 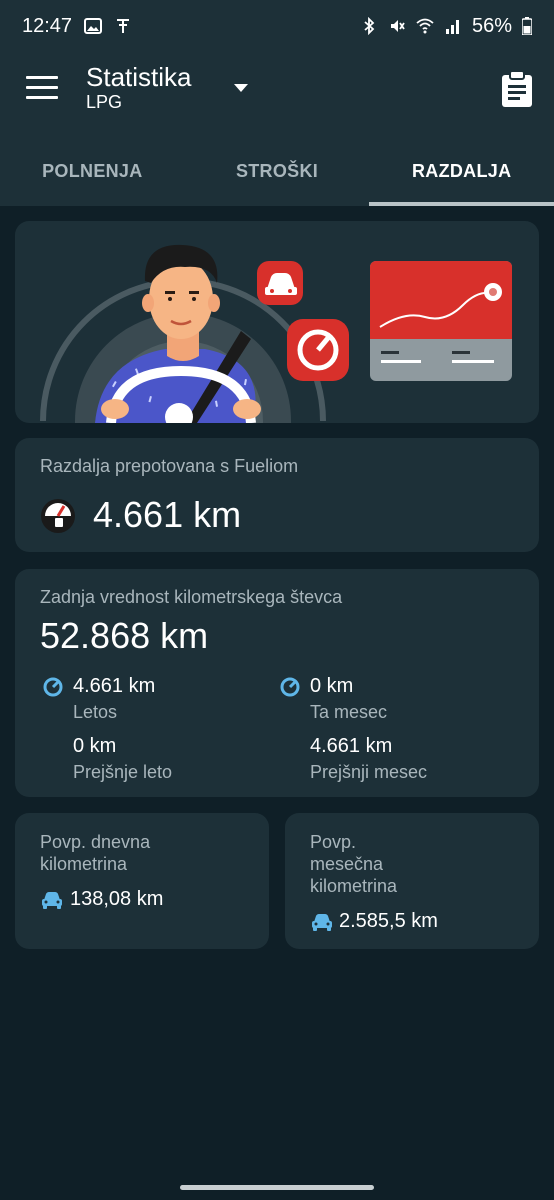 I want to click on avg-daily-value: 138,08 km, so click(x=117, y=899).